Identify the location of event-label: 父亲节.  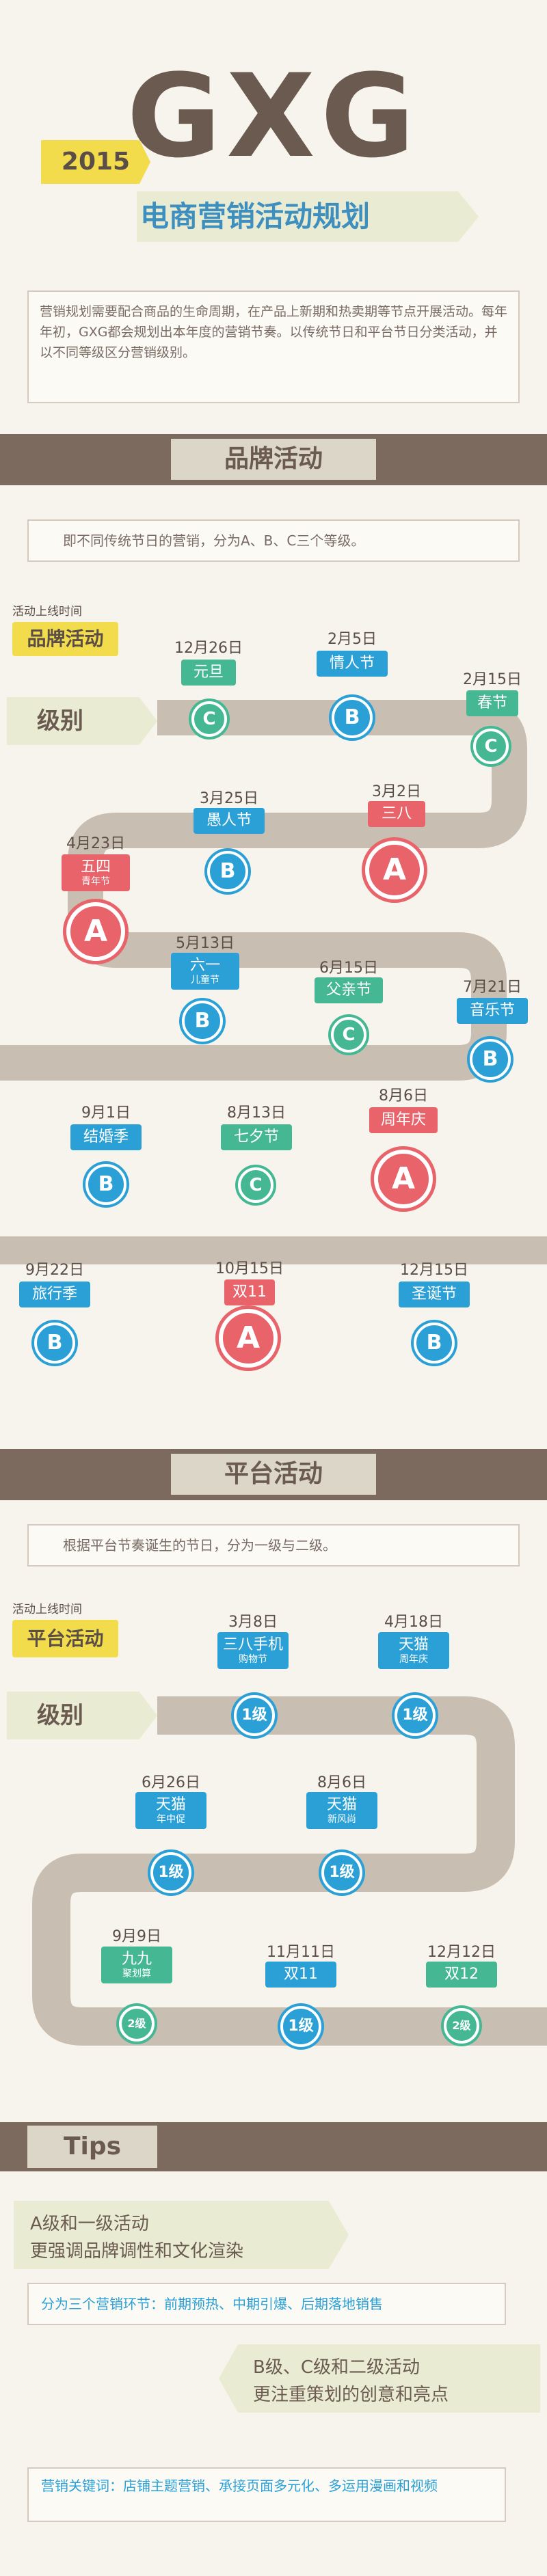
(349, 990).